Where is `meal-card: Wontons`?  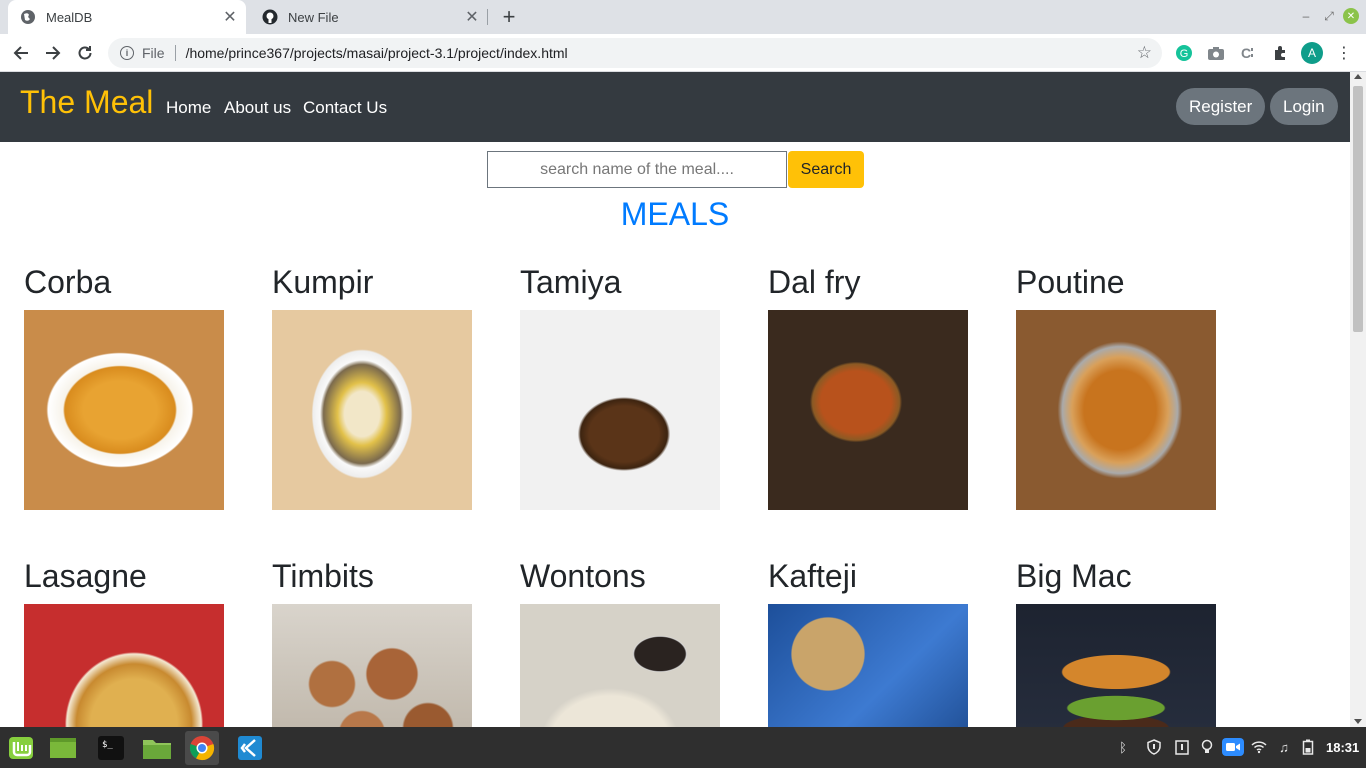 meal-card: Wontons is located at coordinates (620, 643).